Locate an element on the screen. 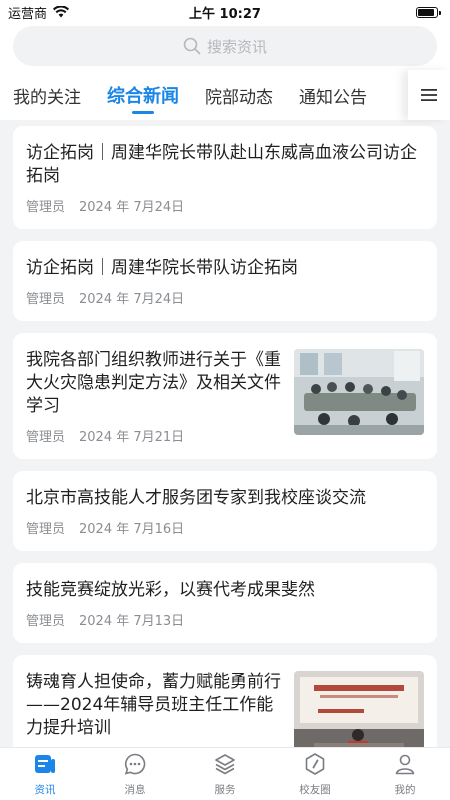  news-icon is located at coordinates (45, 766).